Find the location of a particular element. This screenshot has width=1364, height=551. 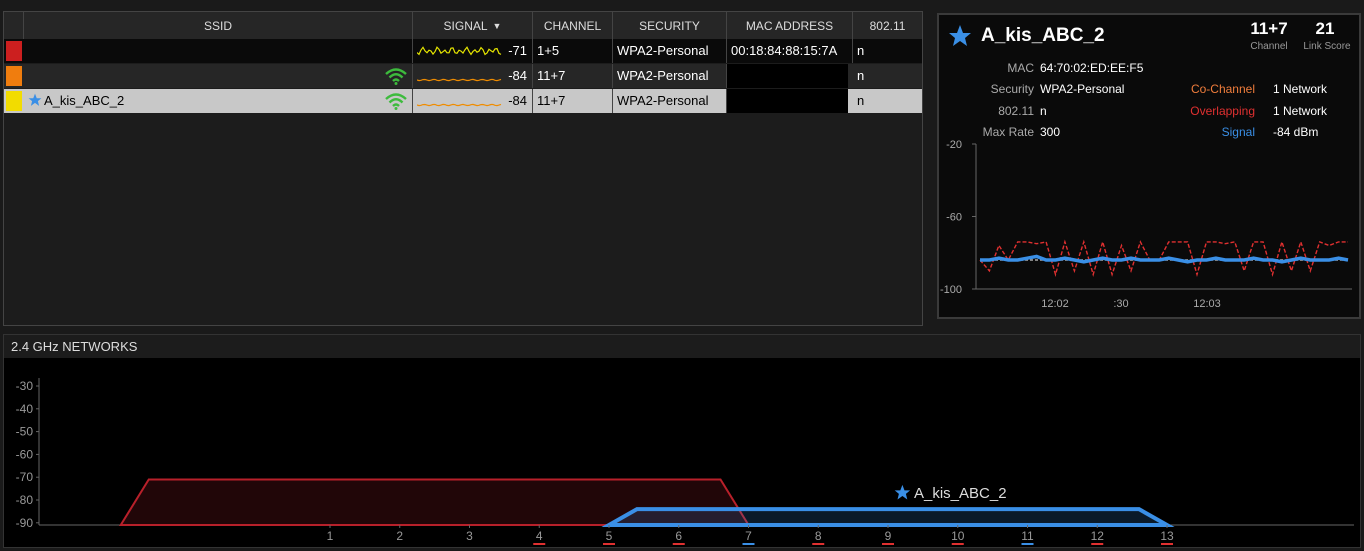

security-value: WPA2-Personal is located at coordinates (1082, 89).